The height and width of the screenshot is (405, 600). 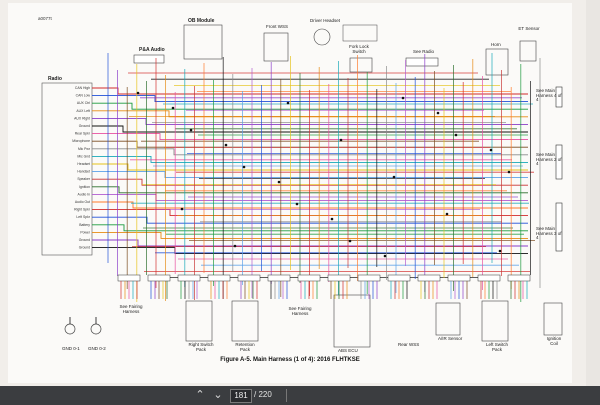 I want to click on ob-module-box, so click(x=203, y=42).